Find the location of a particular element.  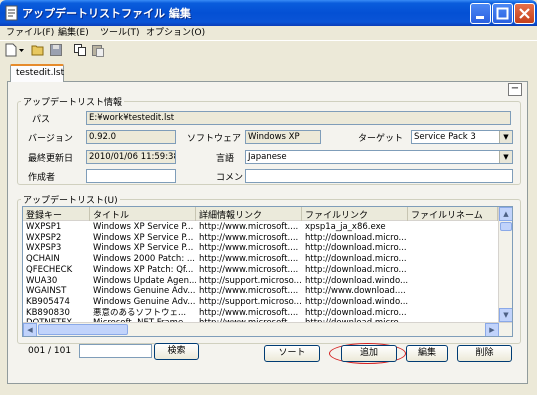

menu-bar: ファイル(F) 編集(E) ツール(T) オプション(O) is located at coordinates (268, 31).